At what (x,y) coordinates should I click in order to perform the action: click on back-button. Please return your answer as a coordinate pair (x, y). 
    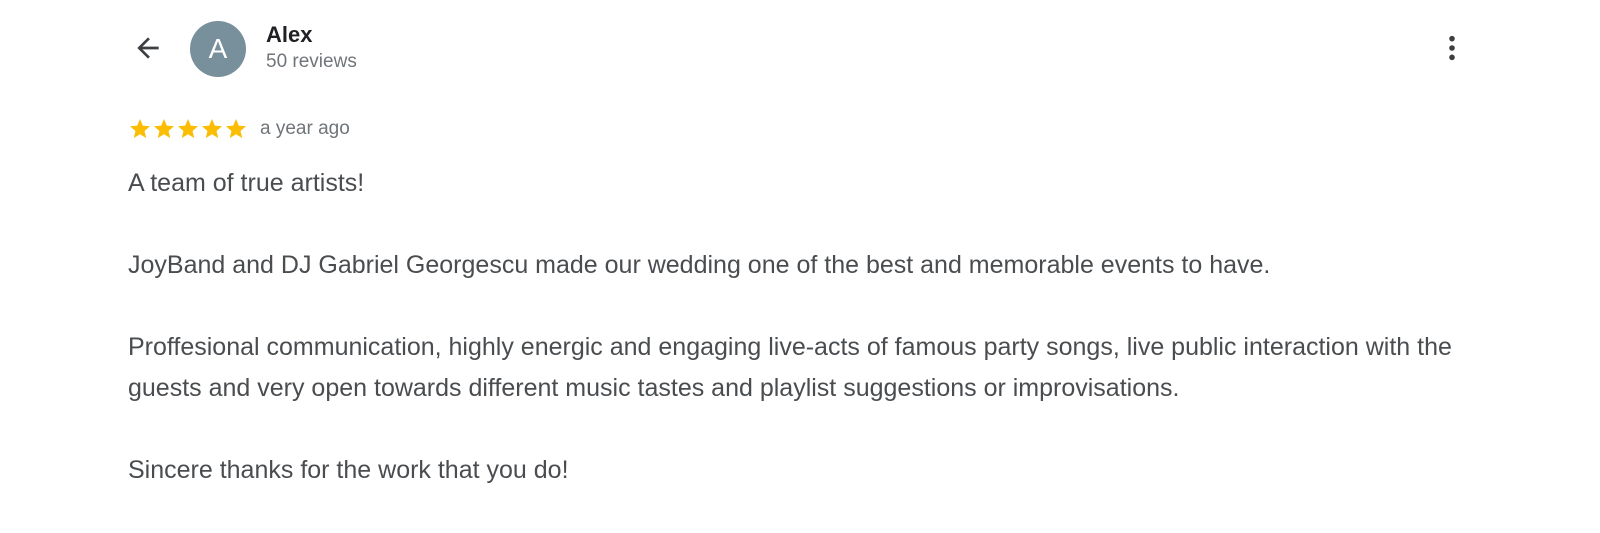
    Looking at the image, I should click on (148, 48).